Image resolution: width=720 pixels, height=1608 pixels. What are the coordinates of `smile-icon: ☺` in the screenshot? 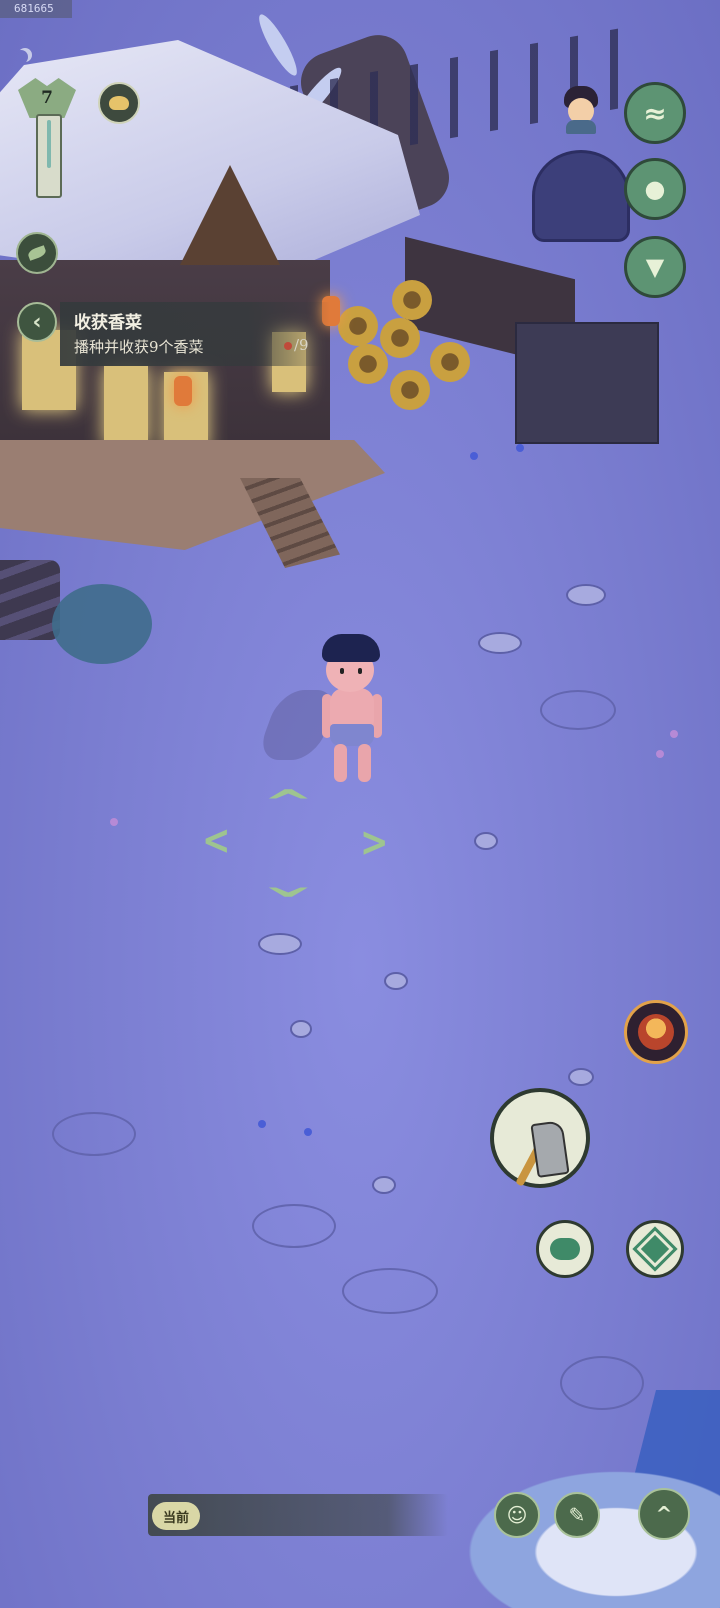 It's located at (517, 1515).